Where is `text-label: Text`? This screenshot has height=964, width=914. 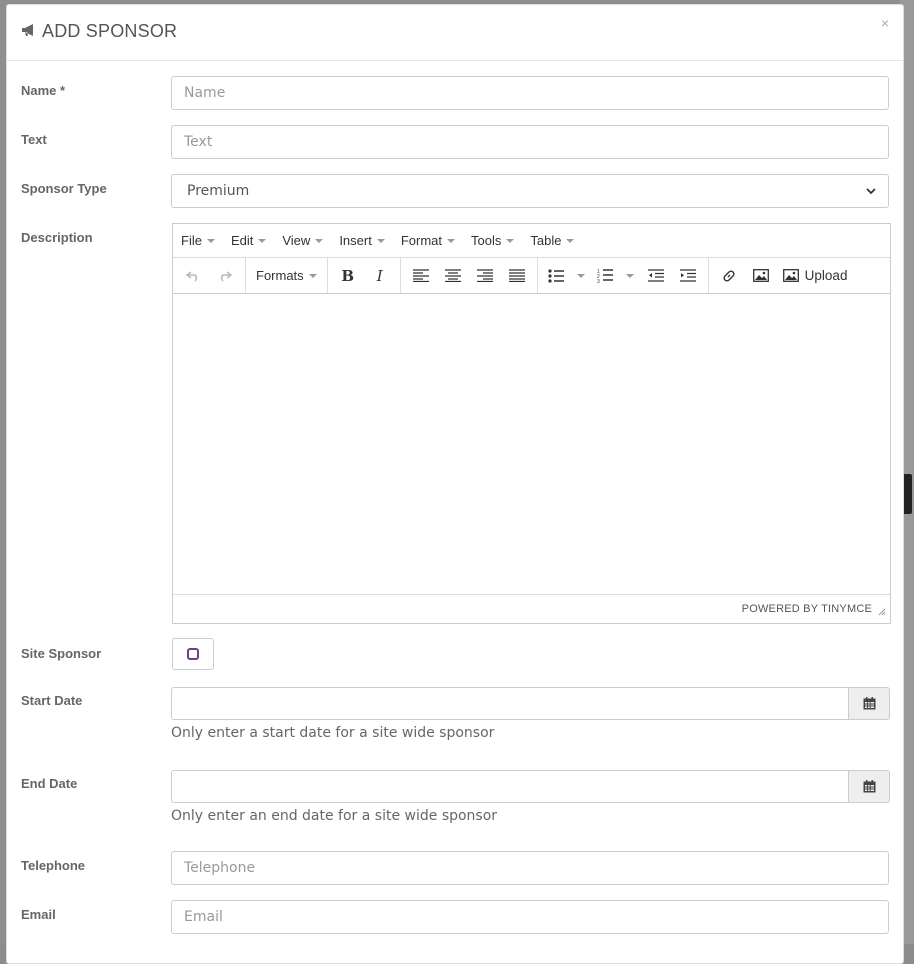 text-label: Text is located at coordinates (34, 139).